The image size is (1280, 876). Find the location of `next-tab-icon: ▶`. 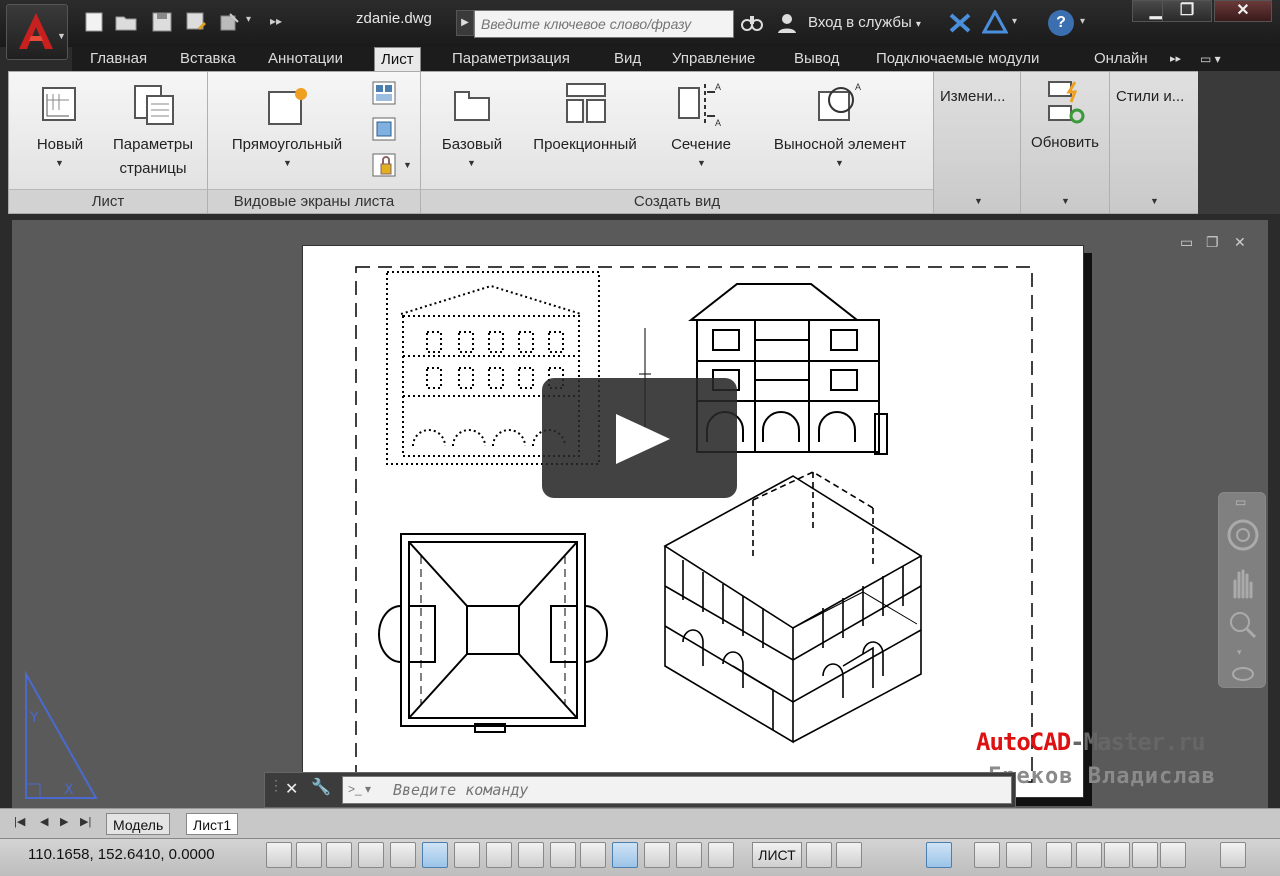

next-tab-icon: ▶ is located at coordinates (64, 821).